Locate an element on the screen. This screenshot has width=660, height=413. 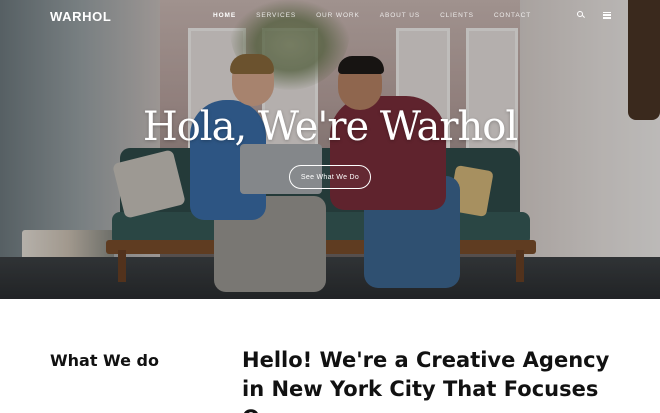
nav-contact: CONTACT is located at coordinates (512, 15).